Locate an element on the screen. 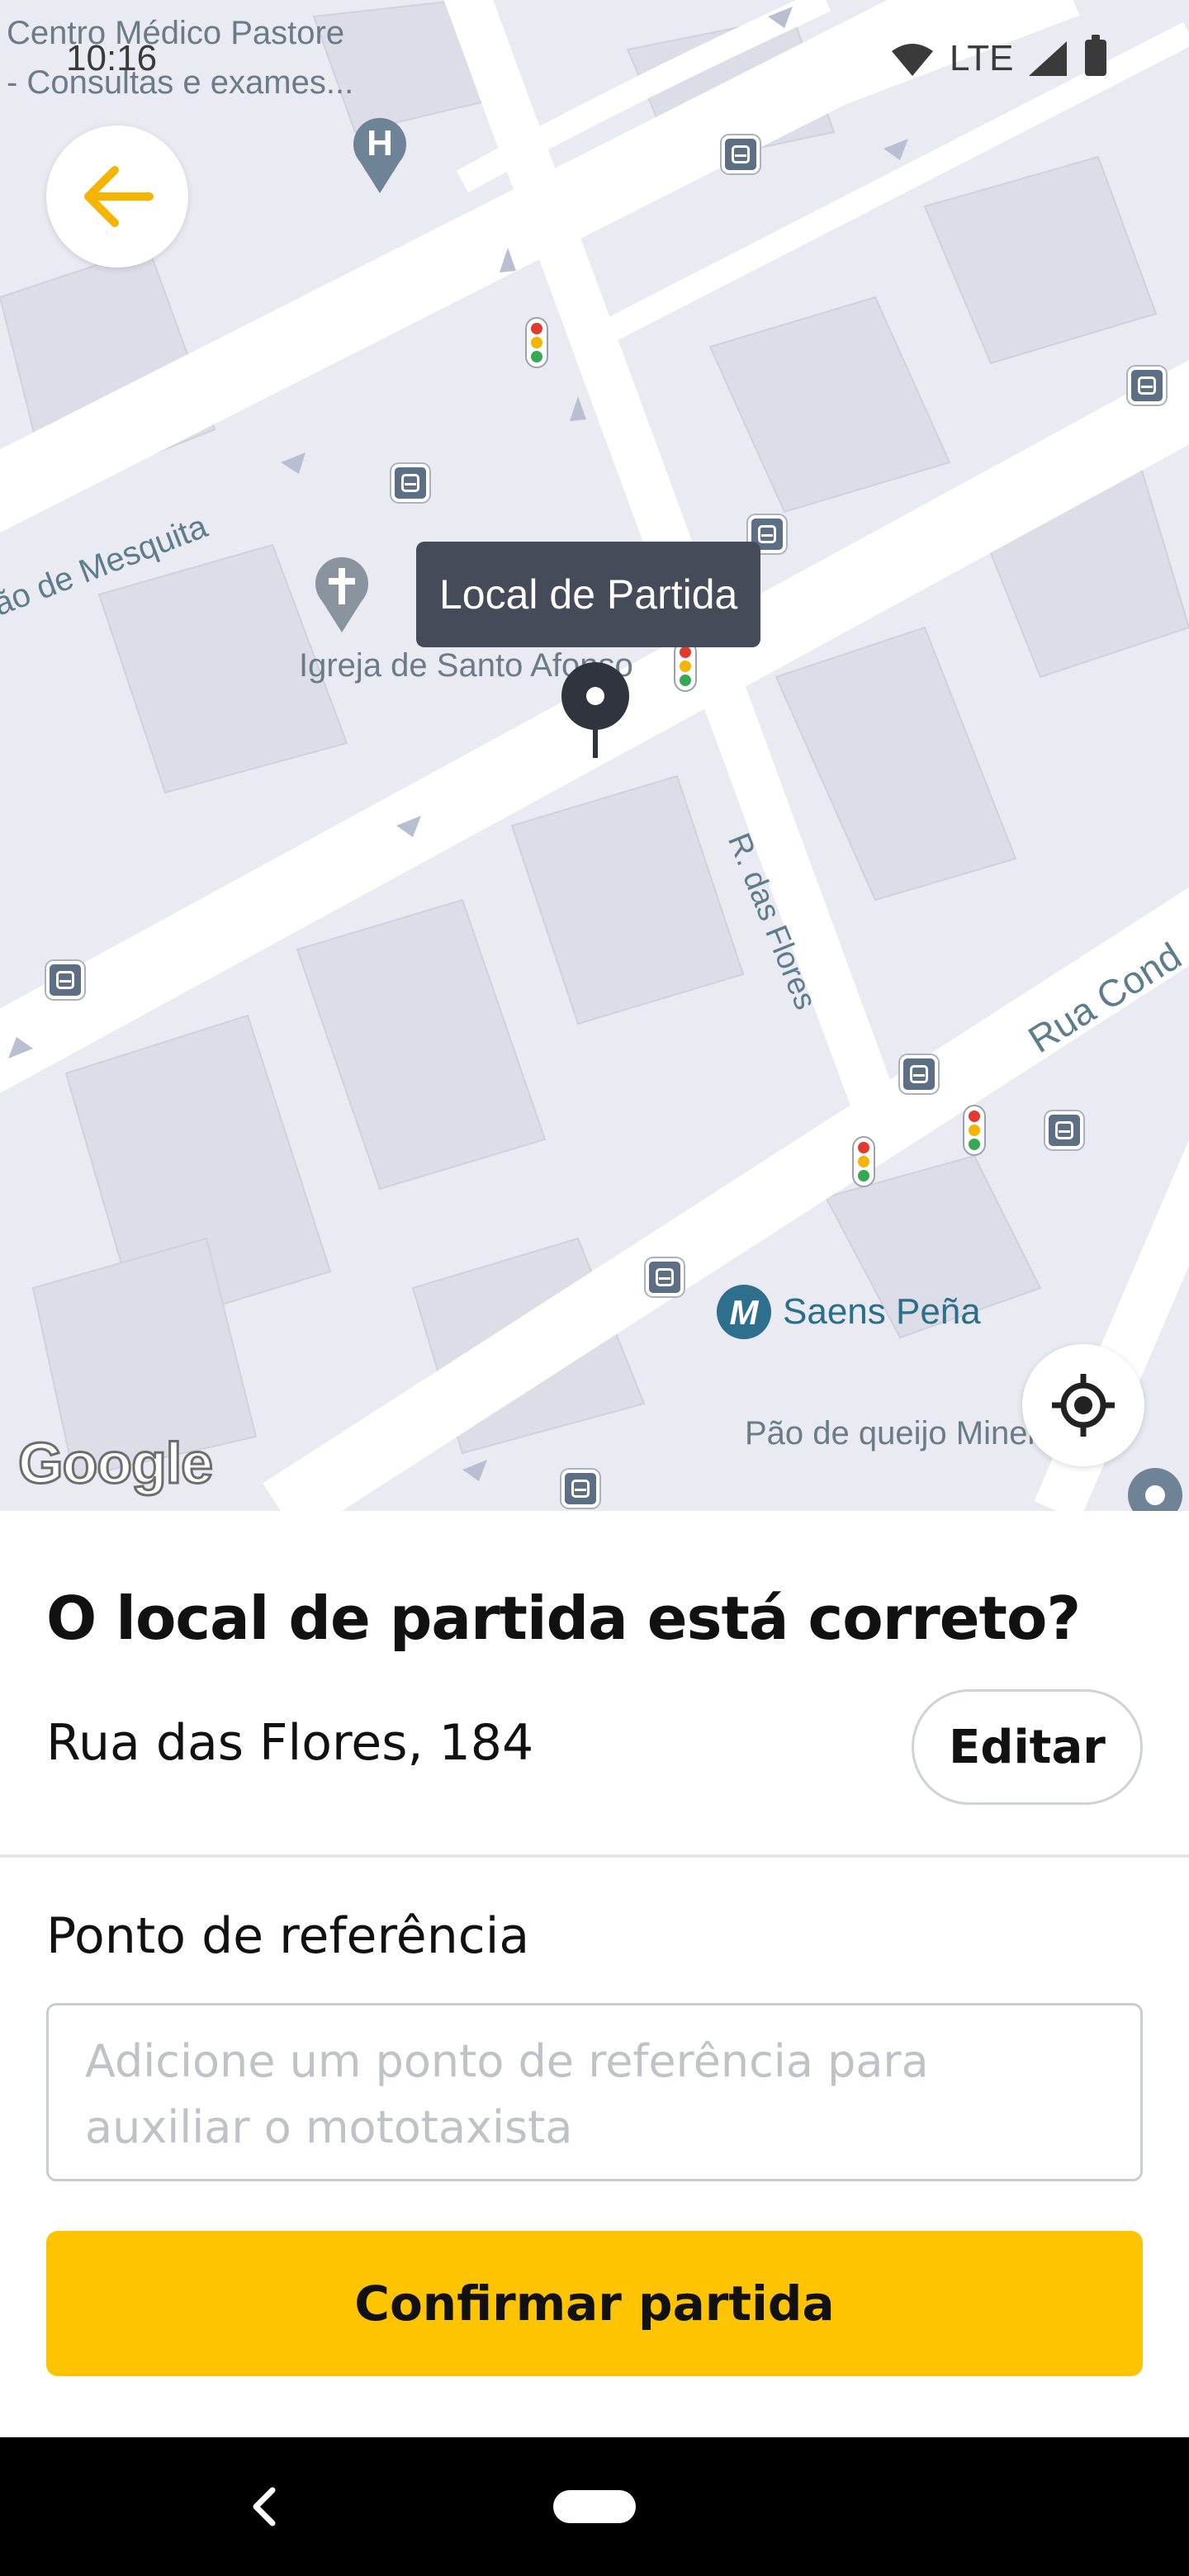 The width and height of the screenshot is (1189, 2576). reference-point-label: Ponto de referência is located at coordinates (288, 1936).